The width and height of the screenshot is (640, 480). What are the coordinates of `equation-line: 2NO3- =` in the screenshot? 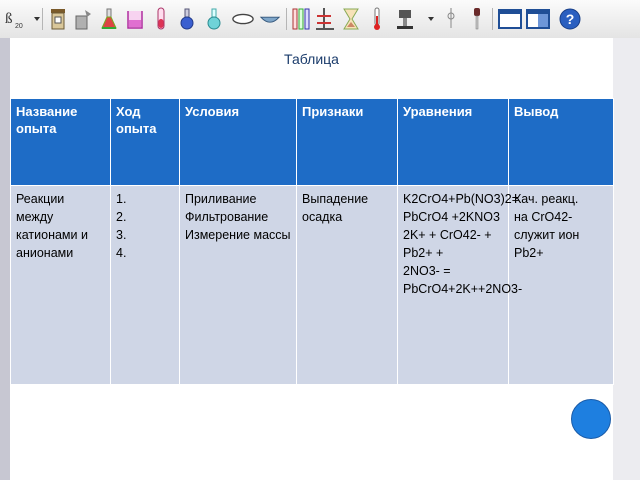 It's located at (427, 271).